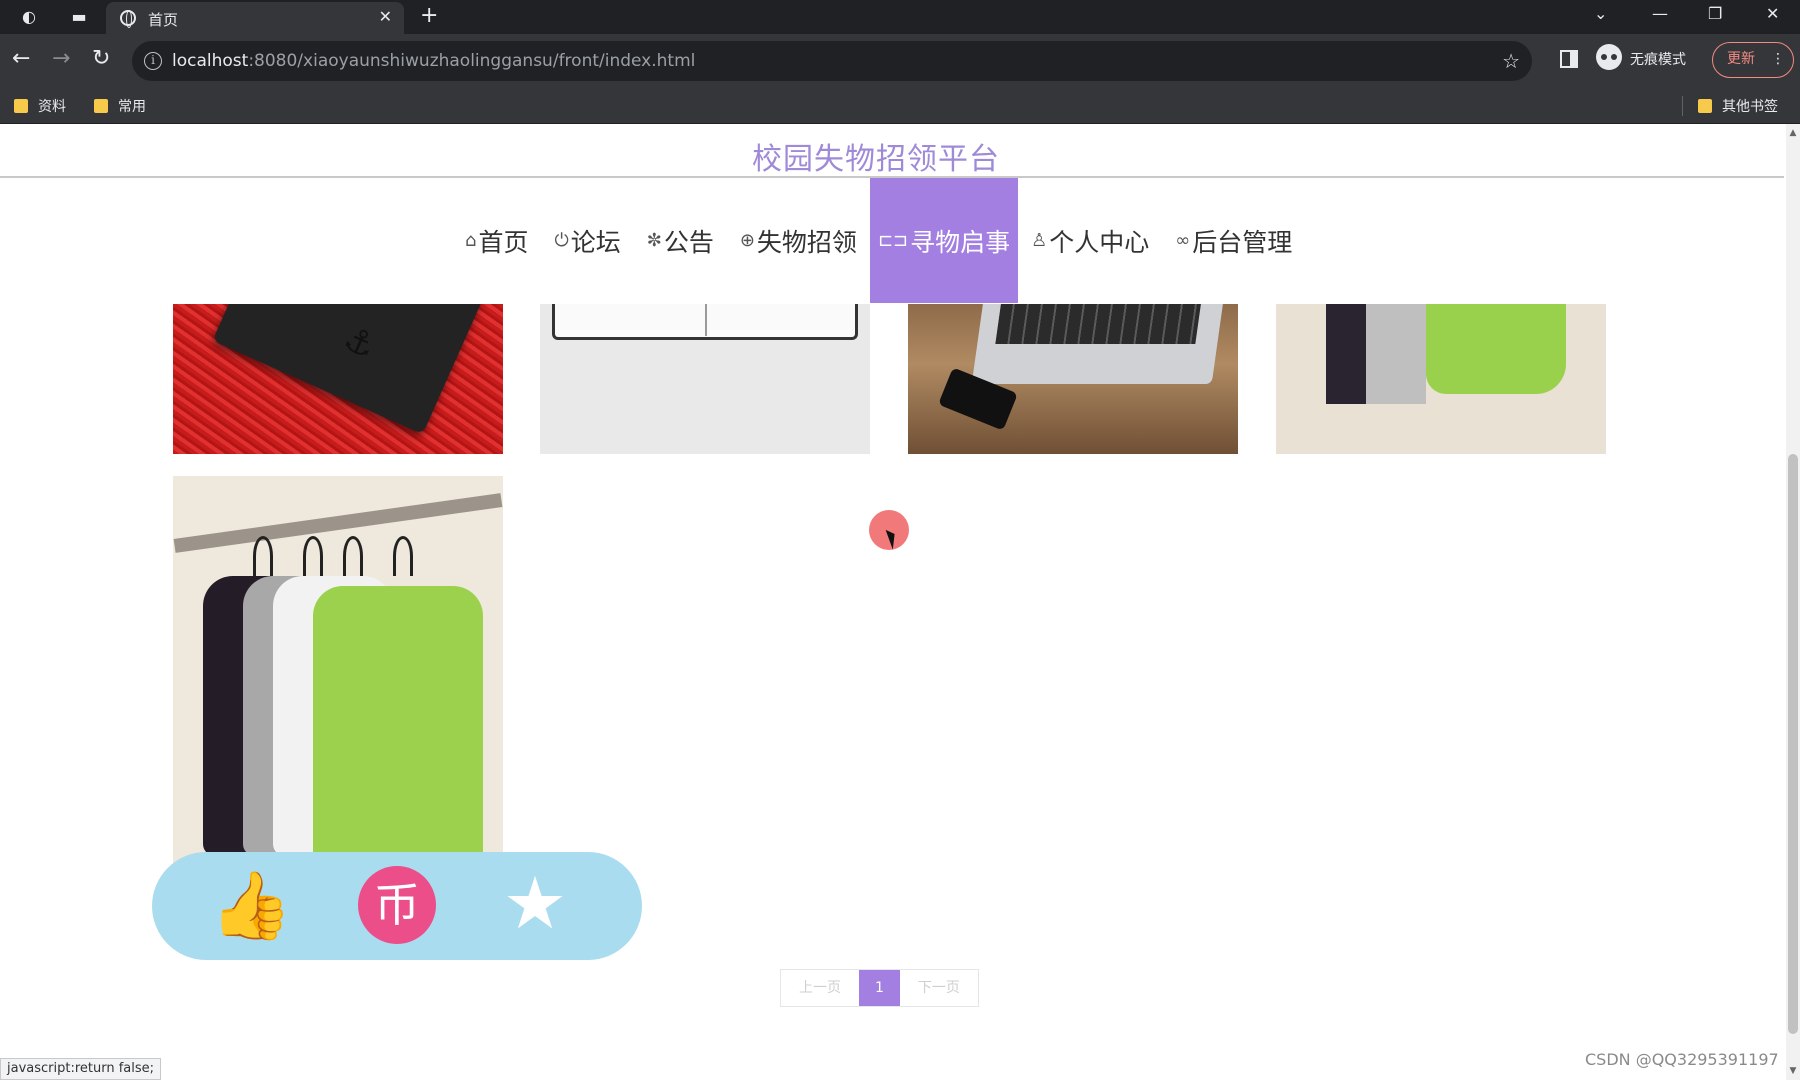 Image resolution: width=1800 pixels, height=1080 pixels. I want to click on power-icon: ⏻, so click(561, 240).